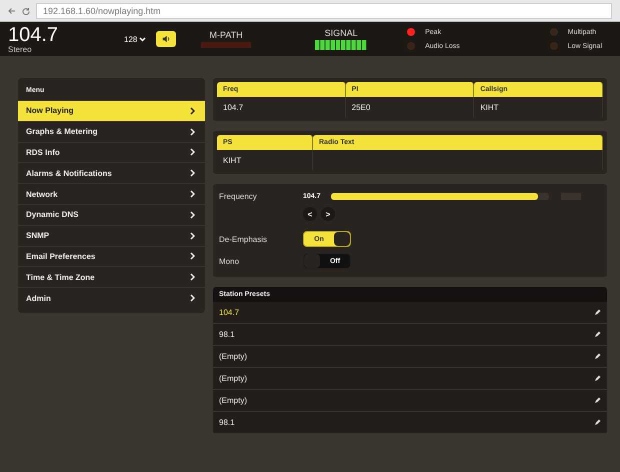  Describe the element at coordinates (142, 39) in the screenshot. I see `caret-icon` at that location.